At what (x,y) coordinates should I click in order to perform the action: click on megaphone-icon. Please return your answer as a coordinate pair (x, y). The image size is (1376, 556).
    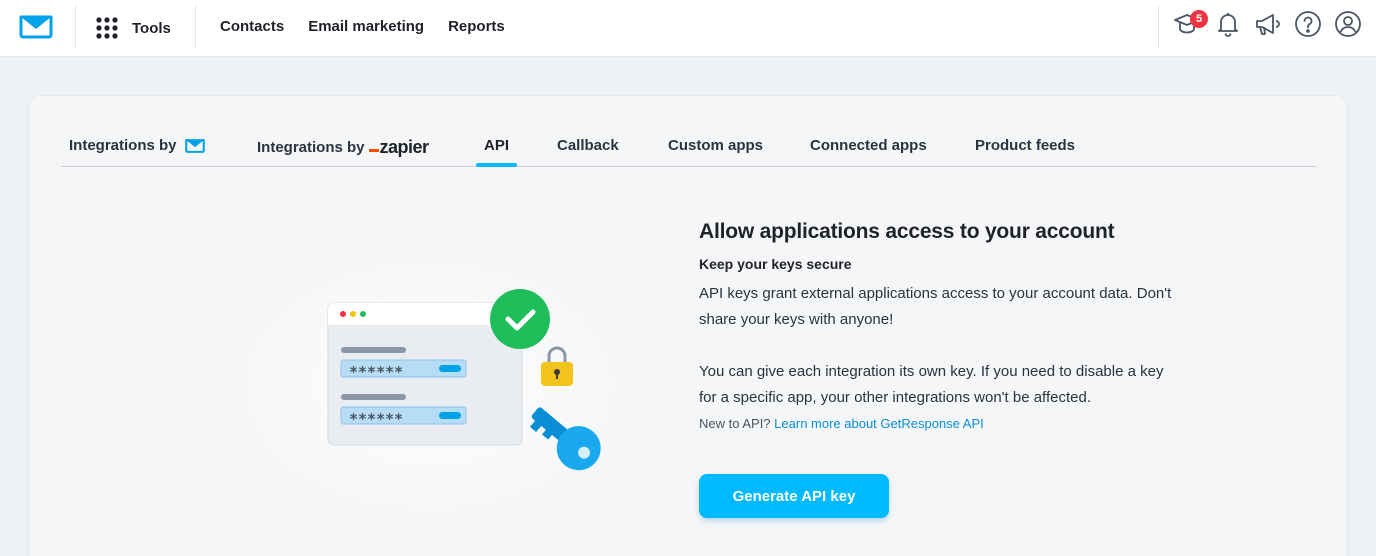
    Looking at the image, I should click on (1268, 24).